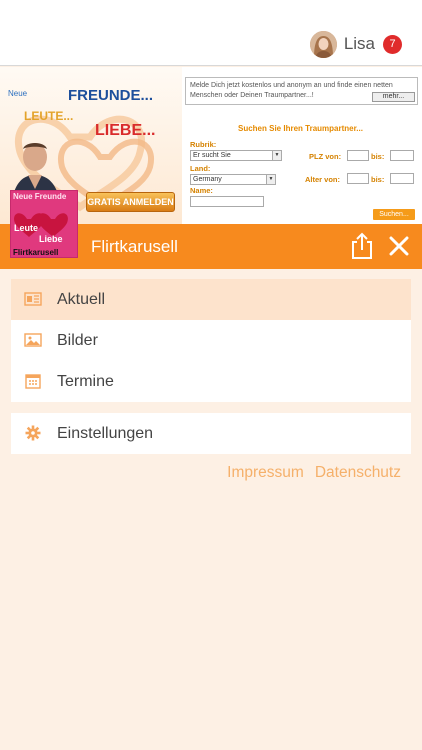 The height and width of the screenshot is (750, 422). I want to click on thumbnail-line-1: Neue Freunde, so click(40, 196).